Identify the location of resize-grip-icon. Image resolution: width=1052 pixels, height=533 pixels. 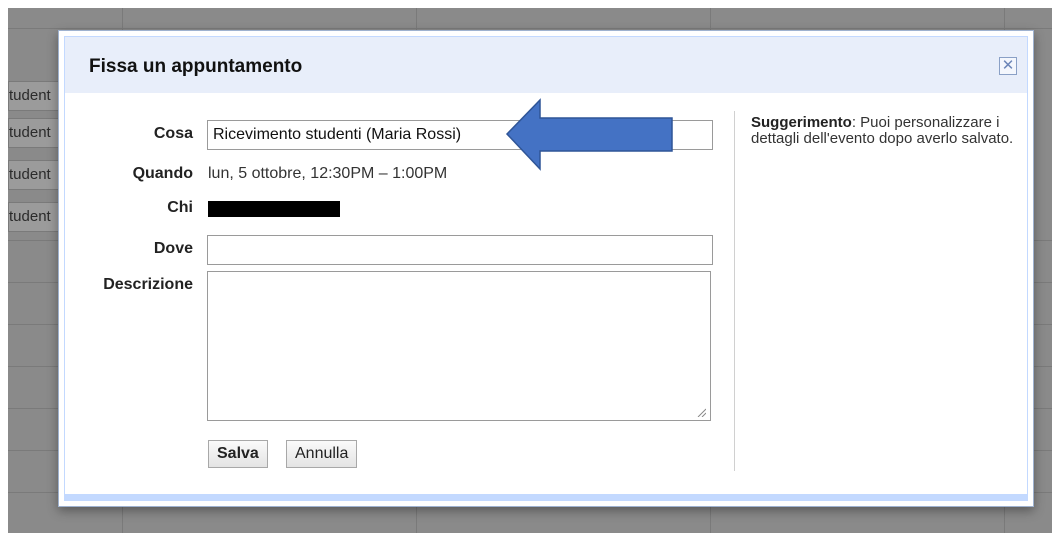
(701, 412).